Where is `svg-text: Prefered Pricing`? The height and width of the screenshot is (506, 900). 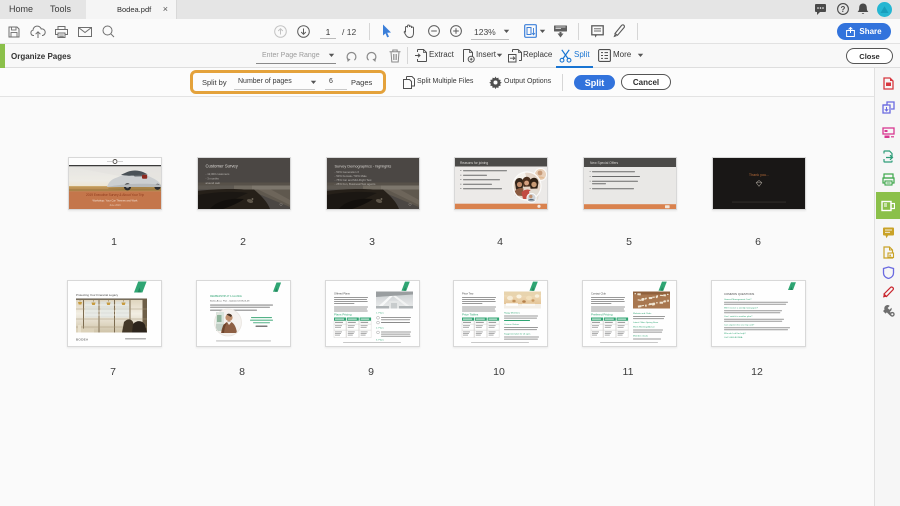
svg-text: Prefered Pricing is located at coordinates (602, 315).